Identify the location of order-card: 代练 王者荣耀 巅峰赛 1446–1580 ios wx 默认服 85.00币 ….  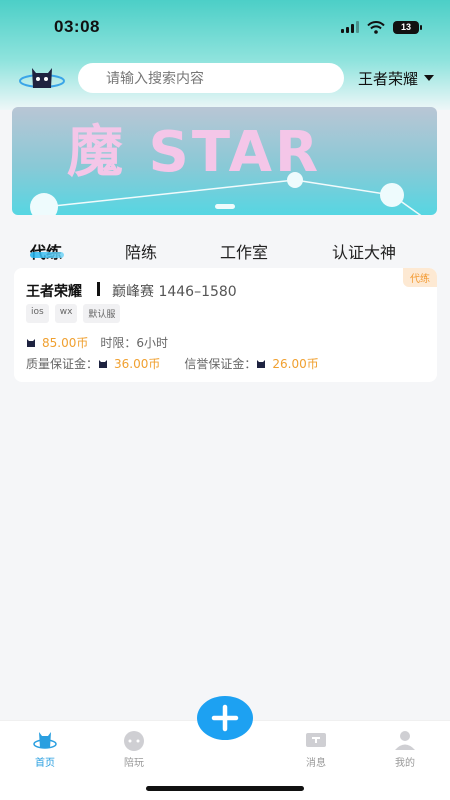
(225, 325).